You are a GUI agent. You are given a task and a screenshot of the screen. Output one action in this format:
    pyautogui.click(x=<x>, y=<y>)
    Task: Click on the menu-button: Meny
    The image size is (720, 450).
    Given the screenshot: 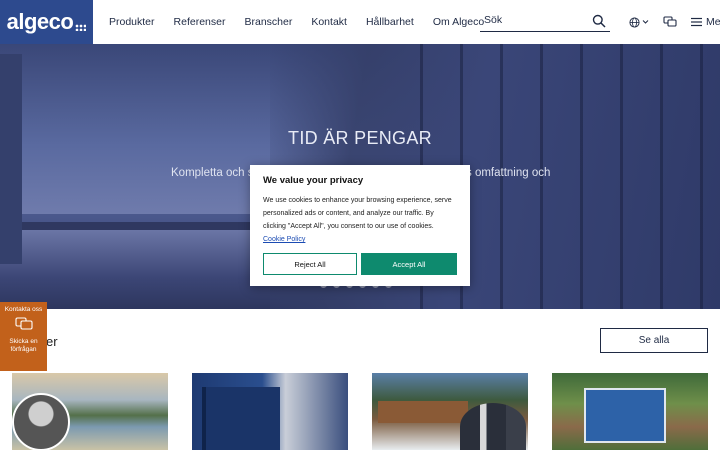 What is the action you would take?
    pyautogui.click(x=705, y=22)
    